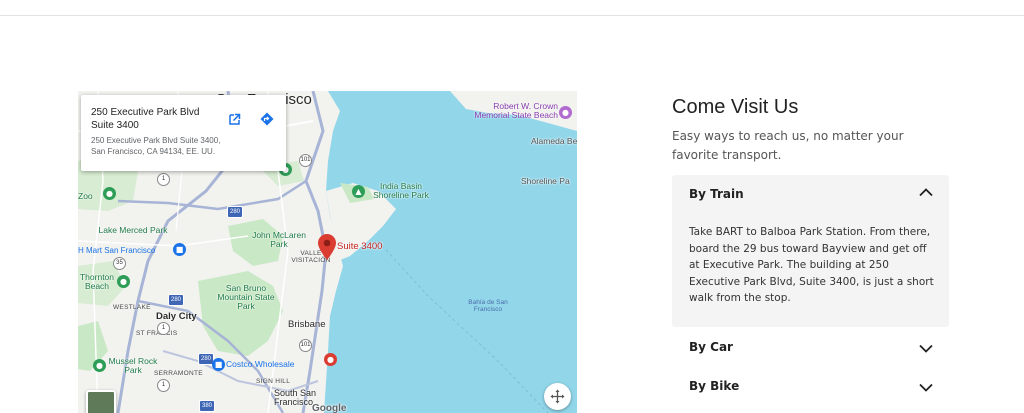  I want to click on map-label-westlake: WESTLAKE, so click(132, 307).